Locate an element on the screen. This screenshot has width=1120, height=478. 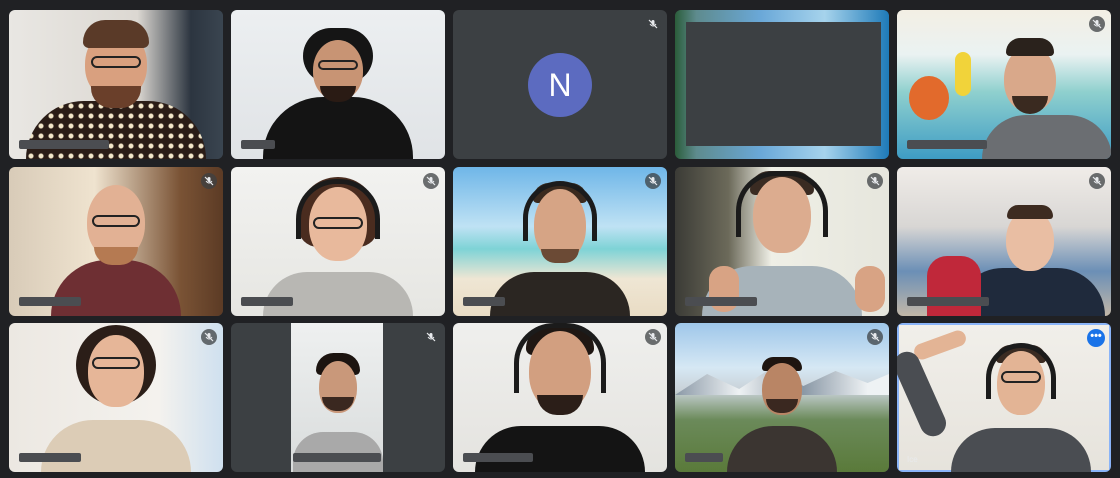
participant-tile-3: N is located at coordinates (560, 84).